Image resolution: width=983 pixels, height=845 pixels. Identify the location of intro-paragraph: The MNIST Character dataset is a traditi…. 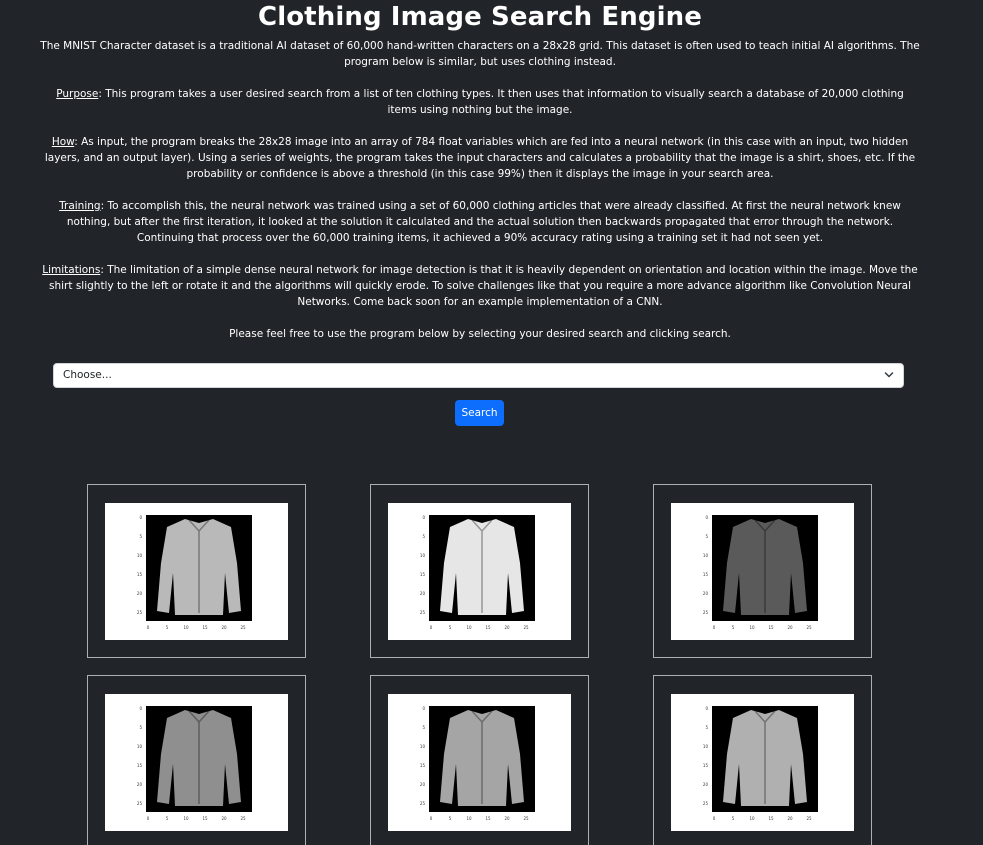
(480, 54).